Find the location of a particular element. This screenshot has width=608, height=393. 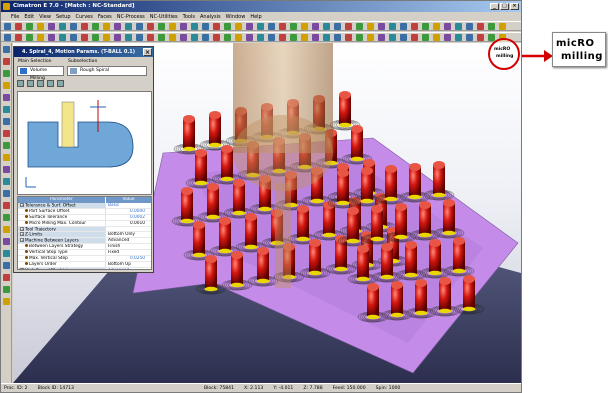

menu-edit: Edit is located at coordinates (29, 17).